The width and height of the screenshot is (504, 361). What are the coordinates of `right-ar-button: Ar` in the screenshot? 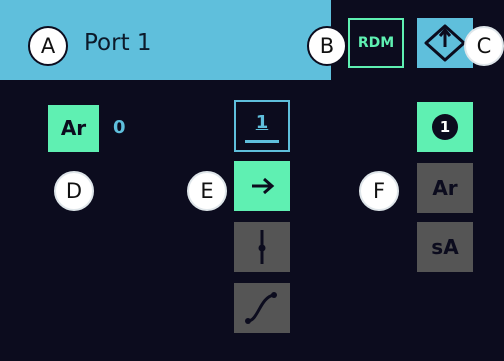 It's located at (445, 188).